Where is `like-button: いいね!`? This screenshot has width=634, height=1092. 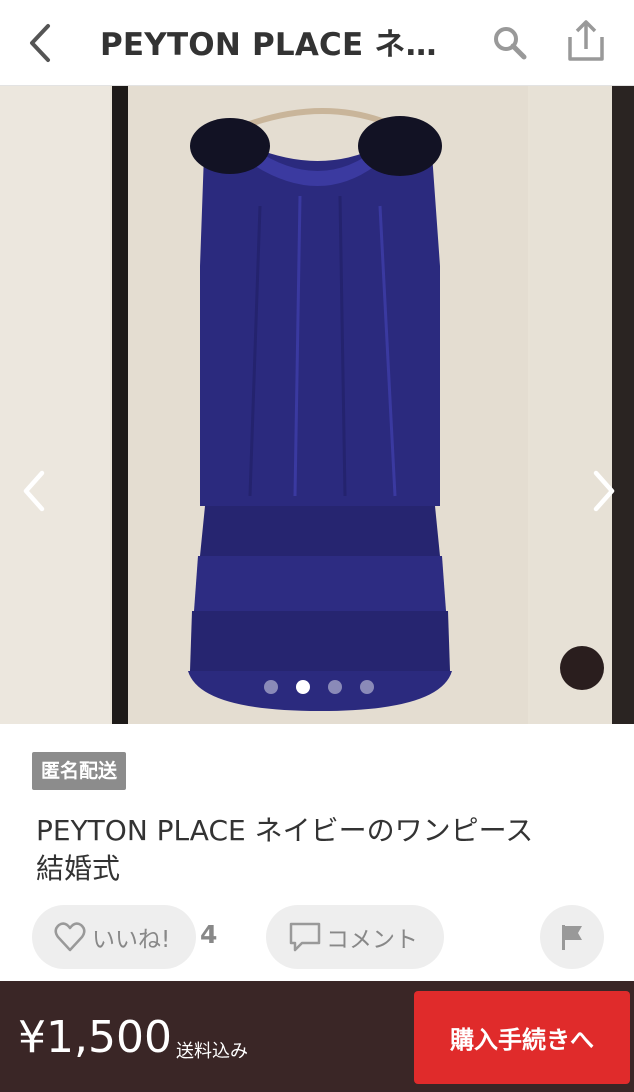 like-button: いいね! is located at coordinates (114, 937).